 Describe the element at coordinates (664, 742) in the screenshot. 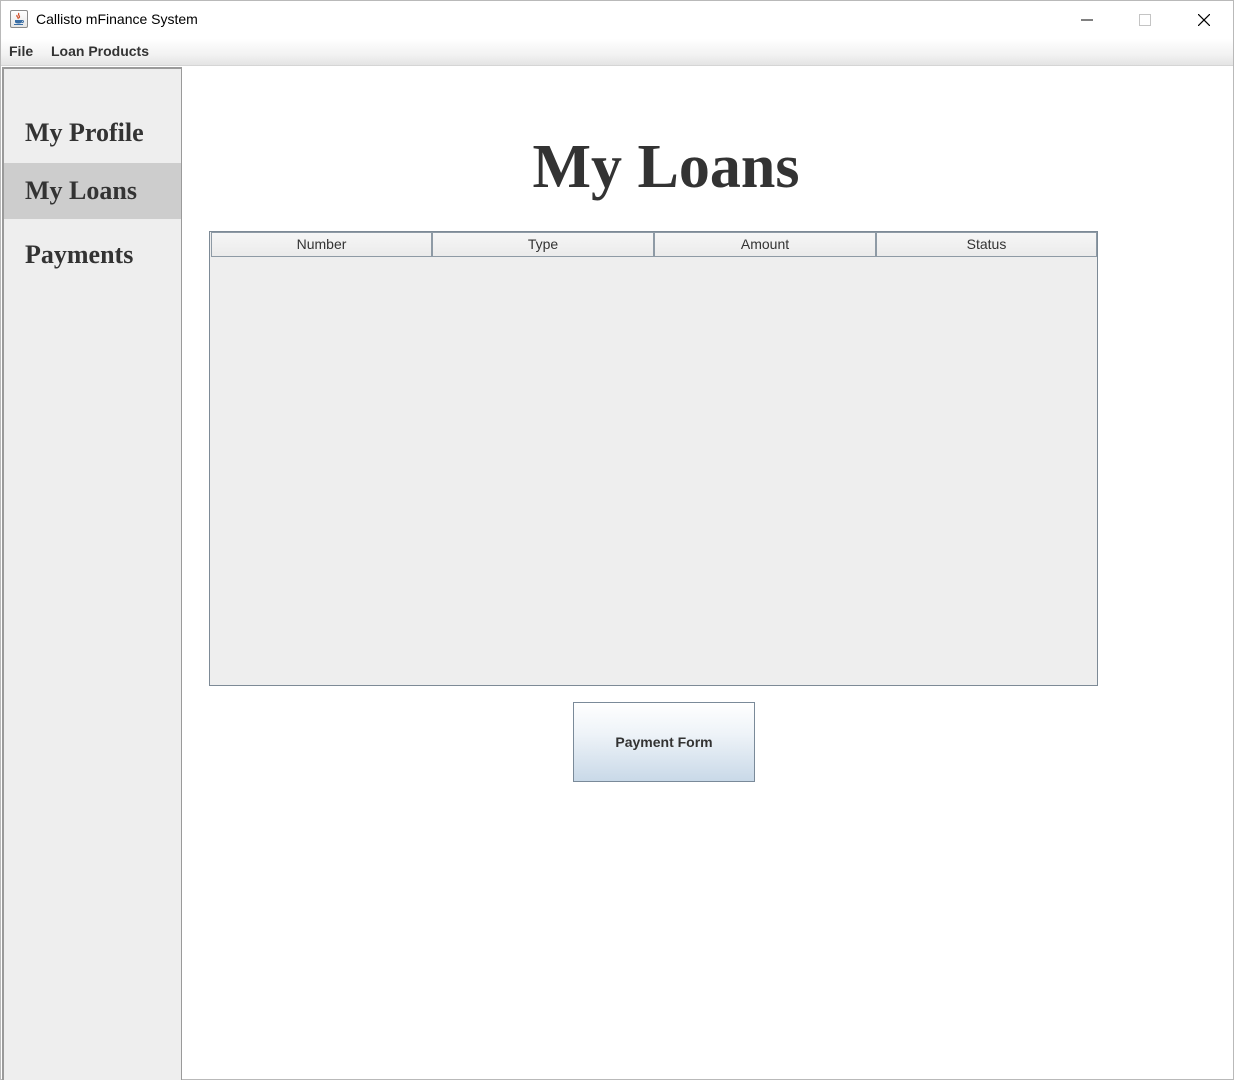

I see `payment-form-button: Payment Form` at that location.